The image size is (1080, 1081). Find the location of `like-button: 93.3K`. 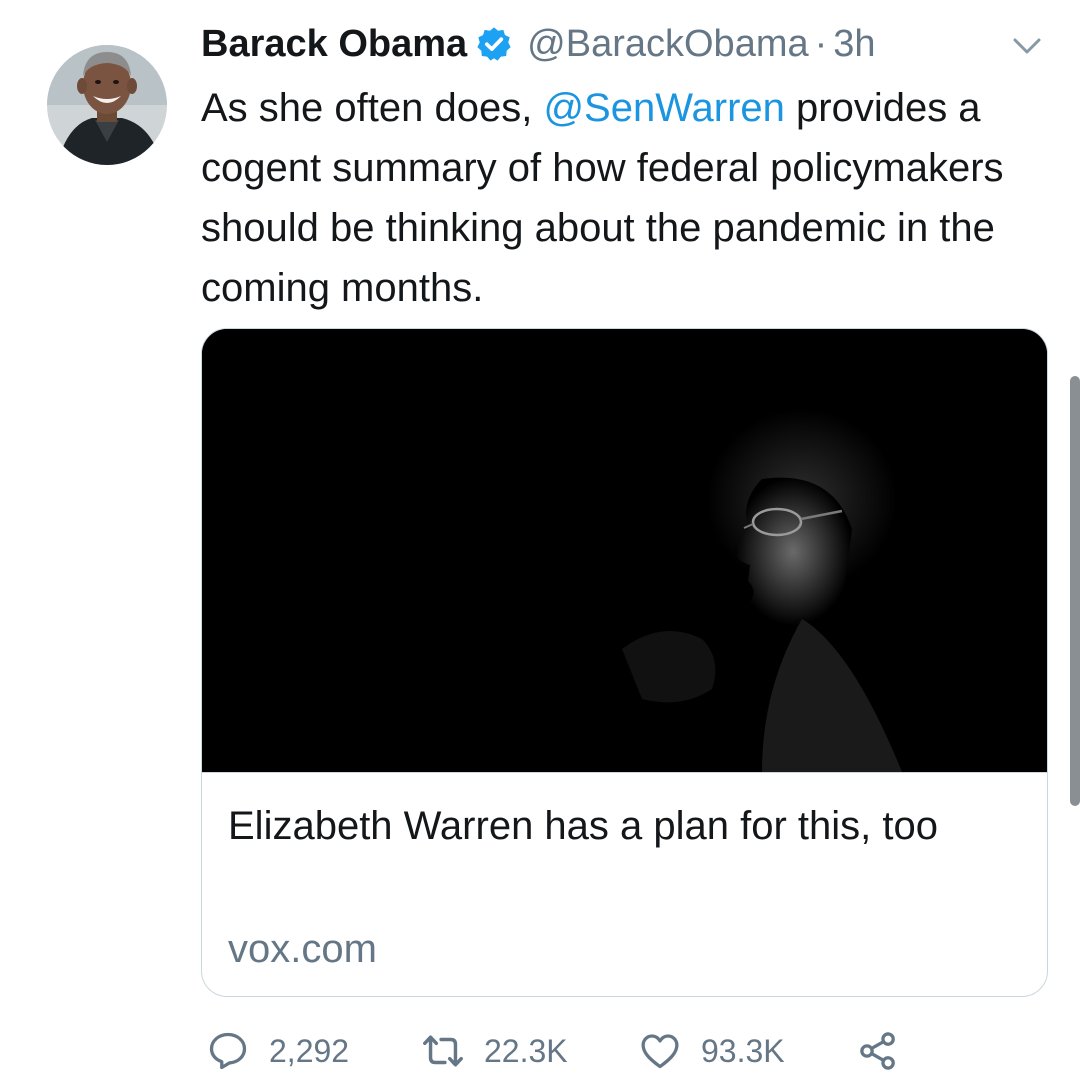

like-button: 93.3K is located at coordinates (711, 1051).